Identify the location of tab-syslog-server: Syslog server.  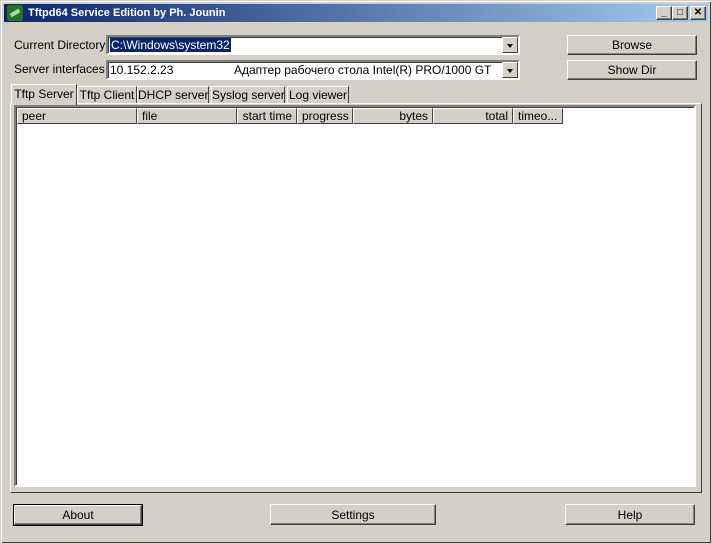
(248, 95).